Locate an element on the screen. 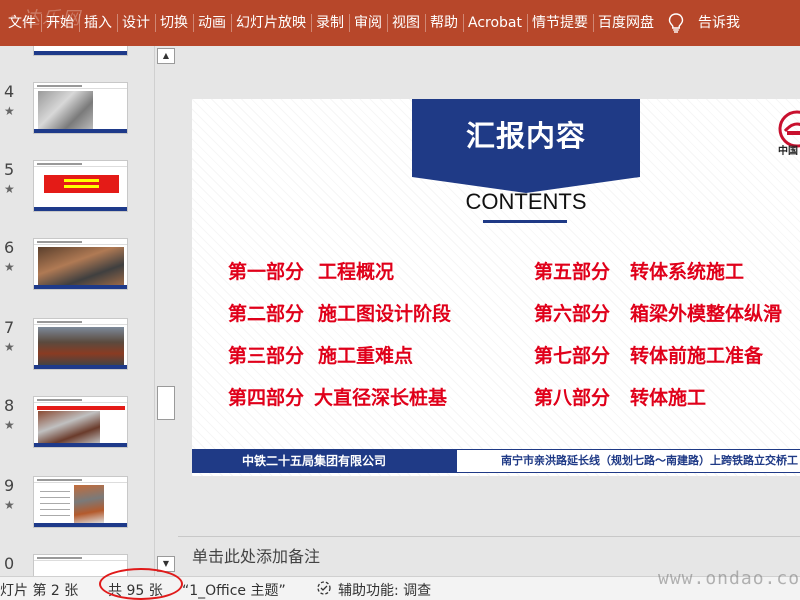 The width and height of the screenshot is (800, 600). tab-insert: 插入 is located at coordinates (98, 23).